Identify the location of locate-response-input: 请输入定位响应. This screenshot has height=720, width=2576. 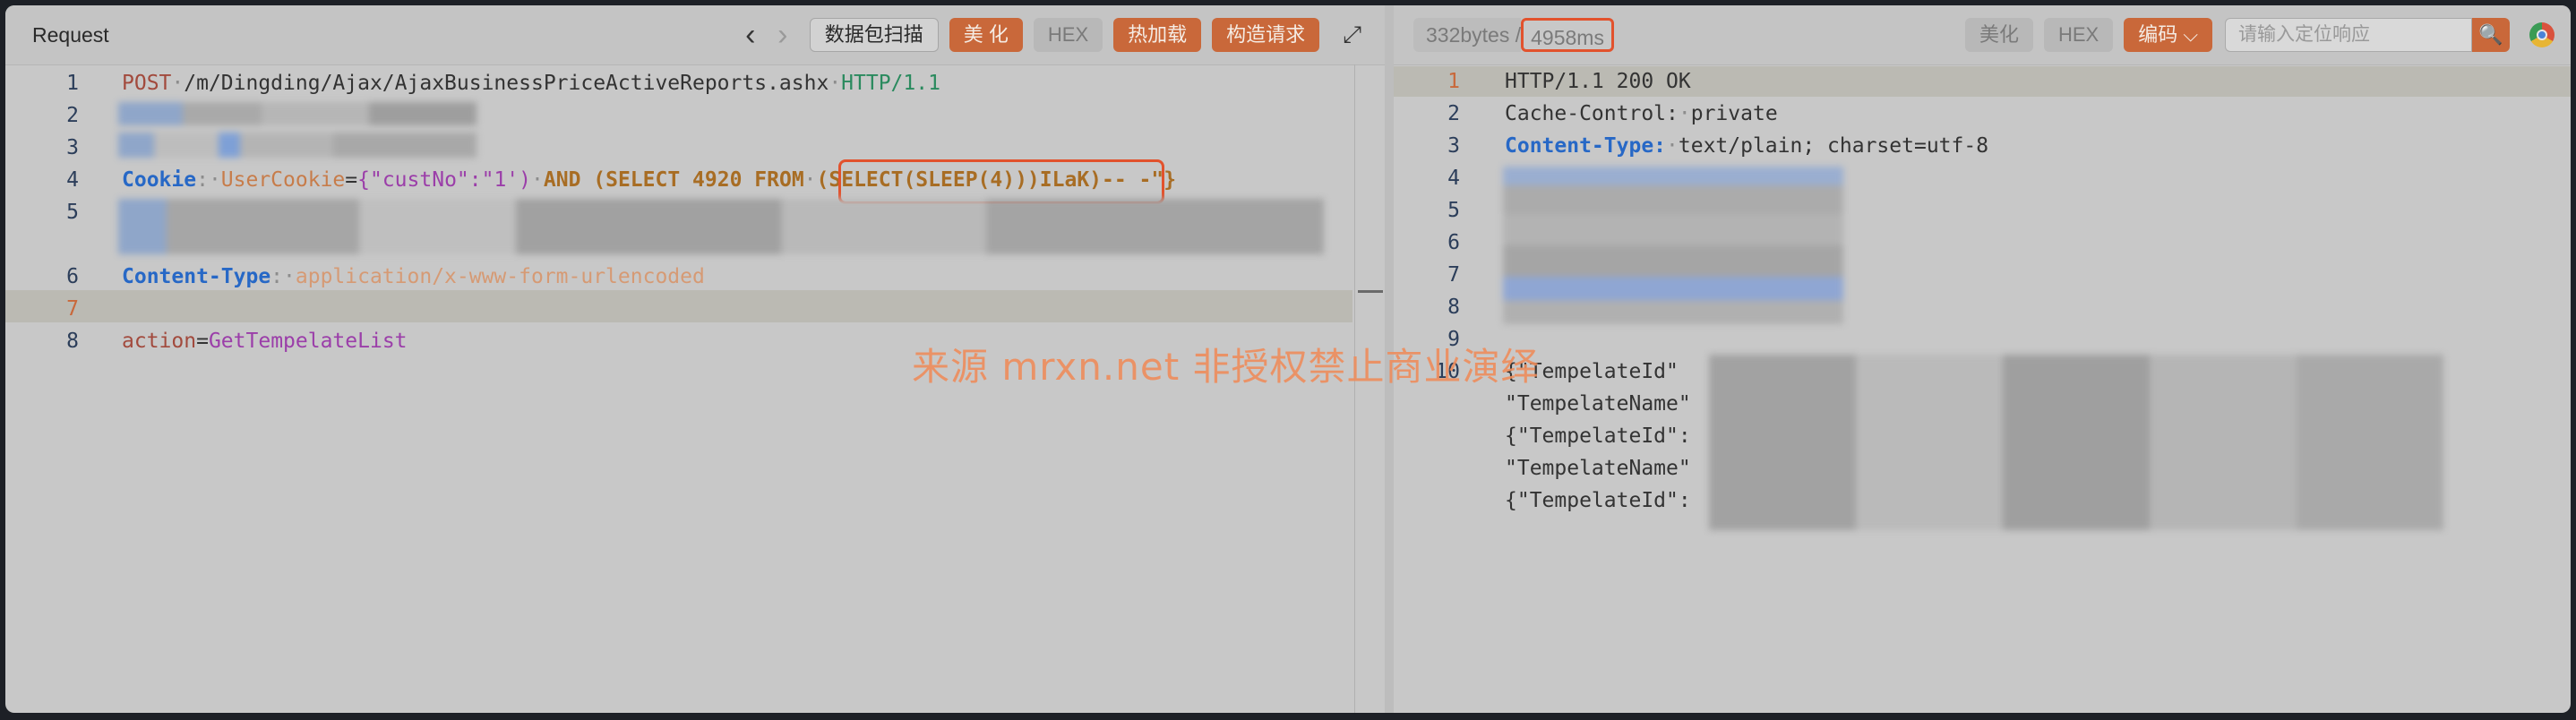
(2348, 35).